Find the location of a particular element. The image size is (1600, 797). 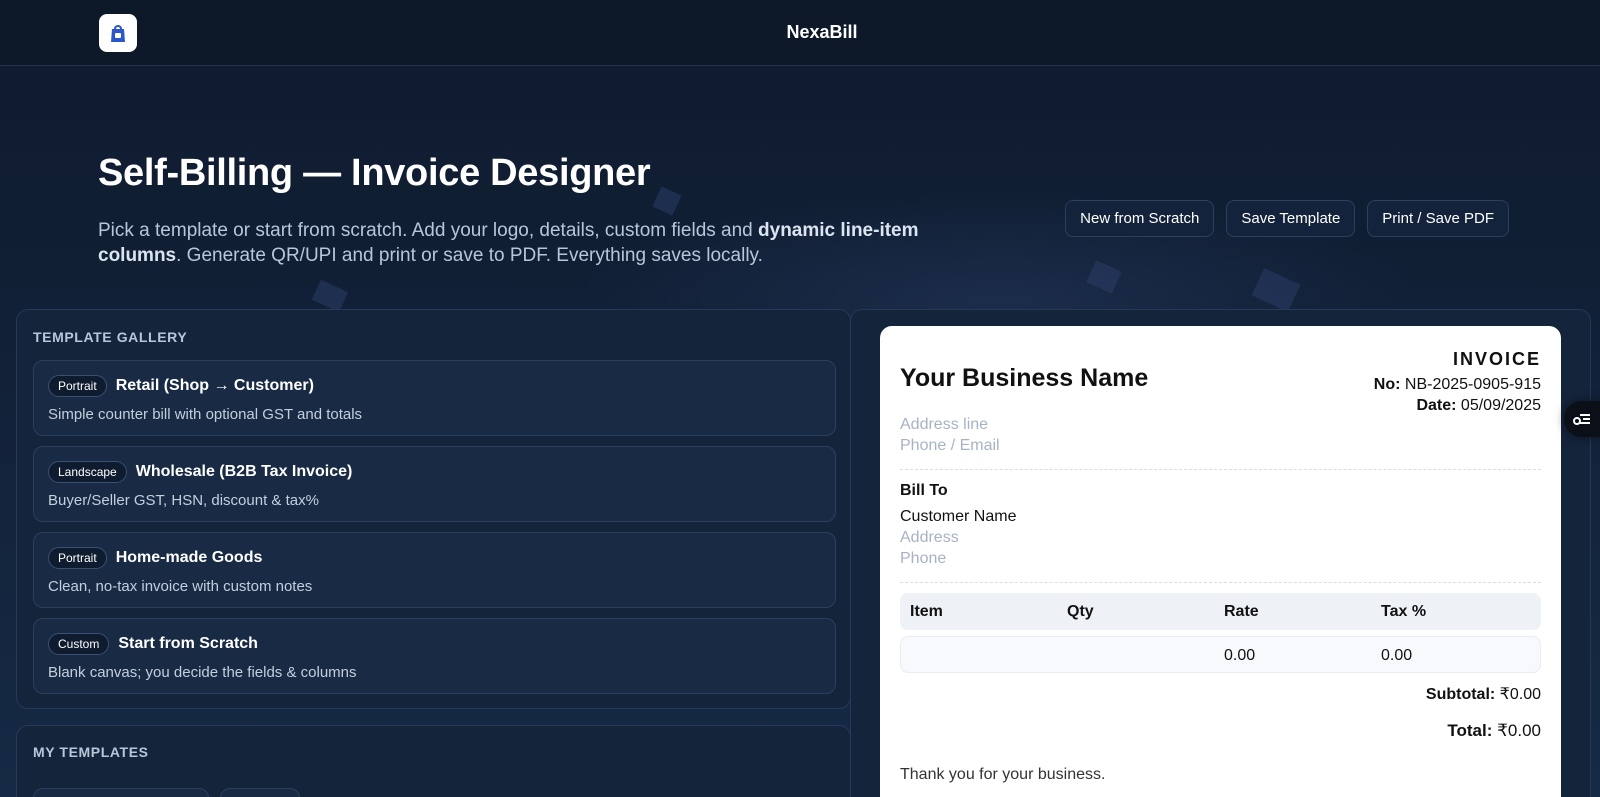

orientation-badge: Custom is located at coordinates (79, 644).